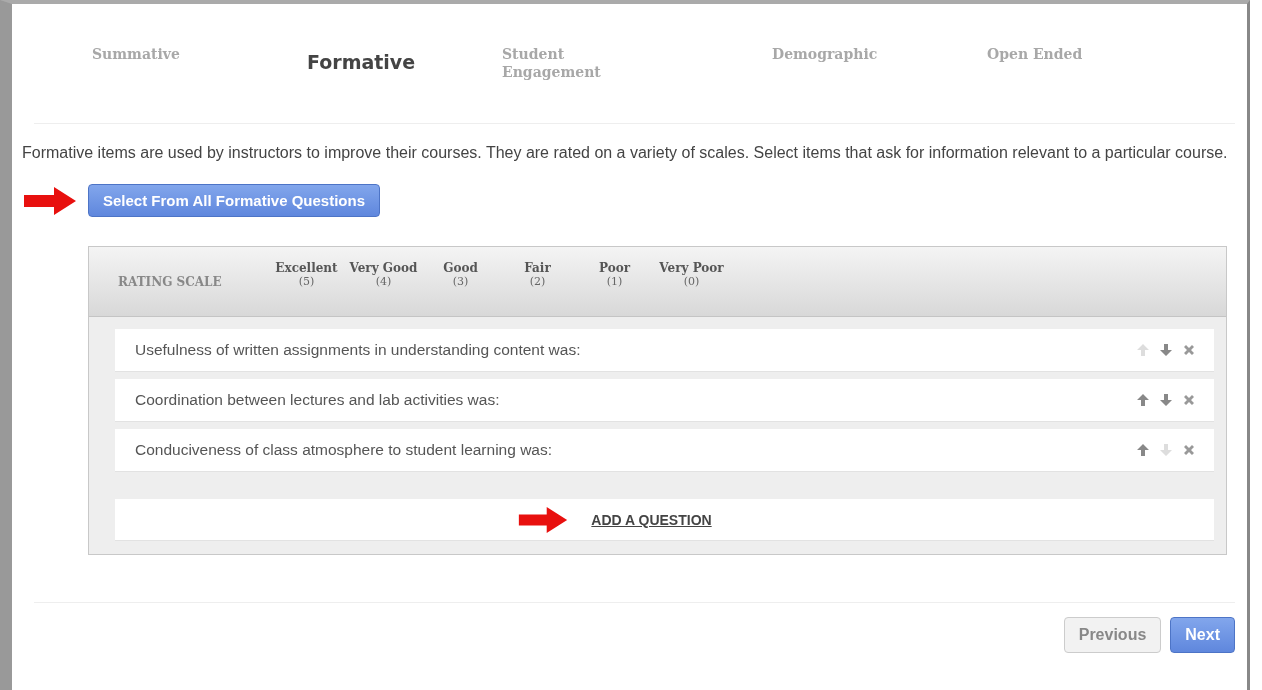 The image size is (1262, 690). I want to click on previous-button: Previous, so click(1112, 635).